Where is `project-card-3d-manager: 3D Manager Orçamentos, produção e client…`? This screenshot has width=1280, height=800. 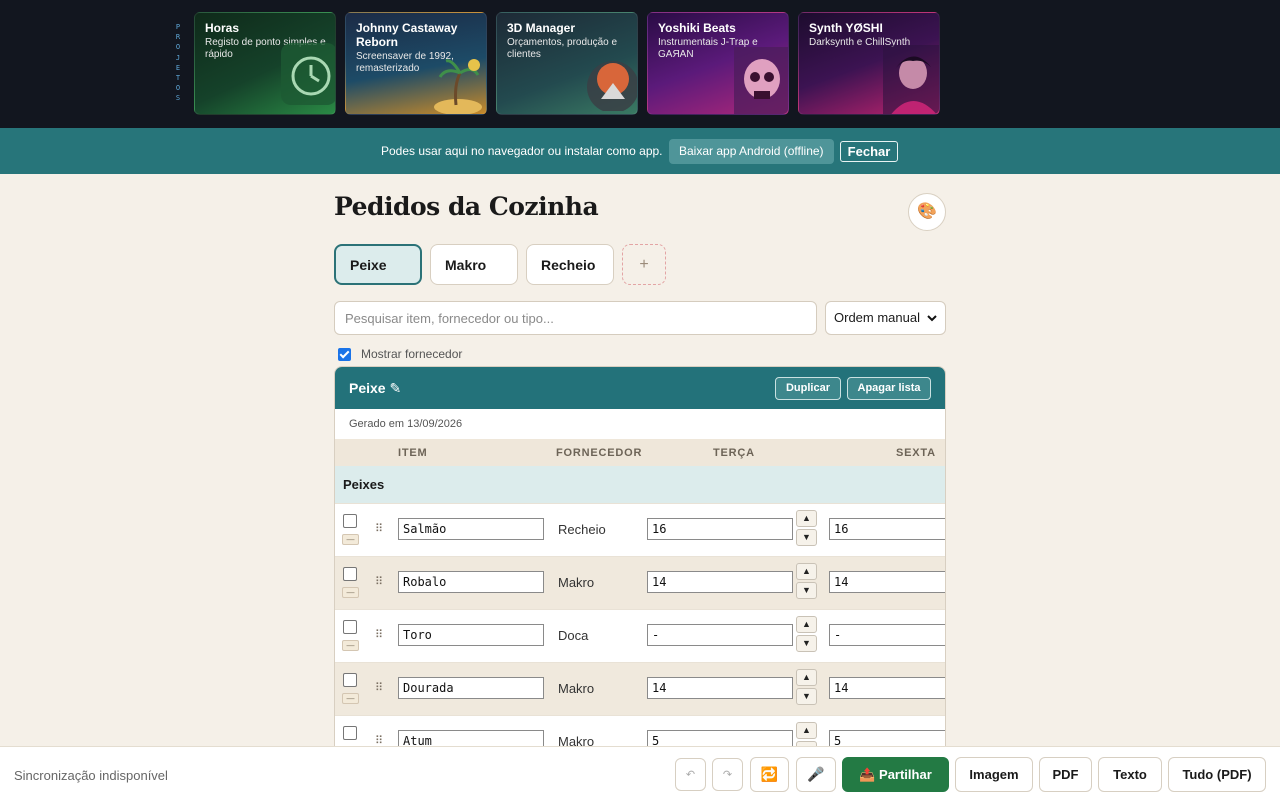 project-card-3d-manager: 3D Manager Orçamentos, produção e client… is located at coordinates (567, 63).